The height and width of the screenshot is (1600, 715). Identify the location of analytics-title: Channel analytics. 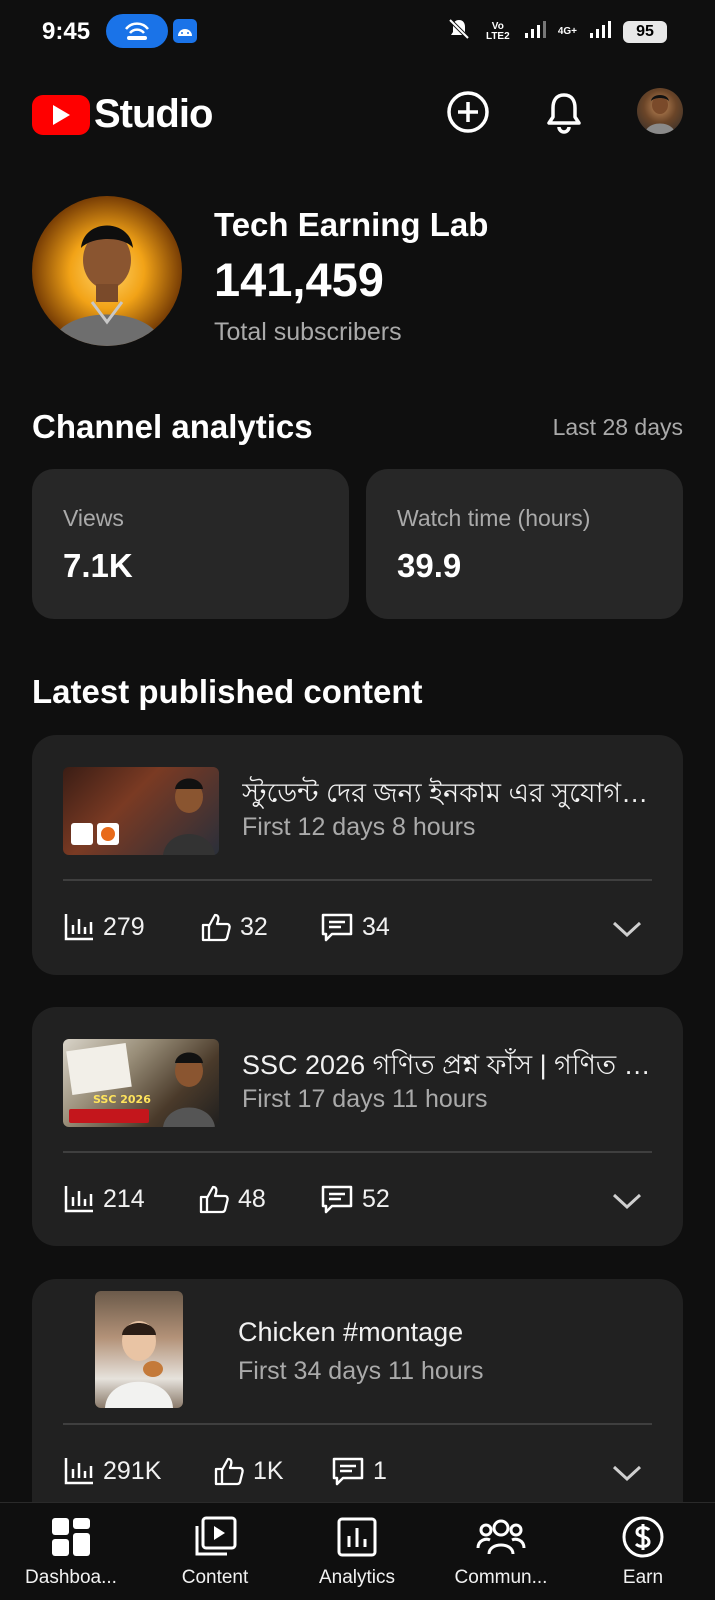
(172, 426).